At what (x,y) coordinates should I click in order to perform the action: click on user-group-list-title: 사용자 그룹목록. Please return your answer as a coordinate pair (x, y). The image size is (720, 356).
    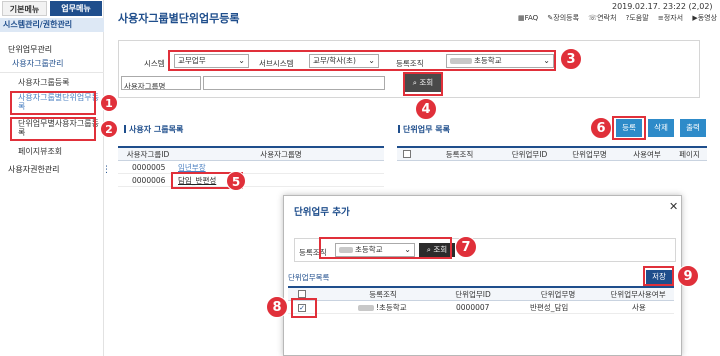
    Looking at the image, I should click on (153, 129).